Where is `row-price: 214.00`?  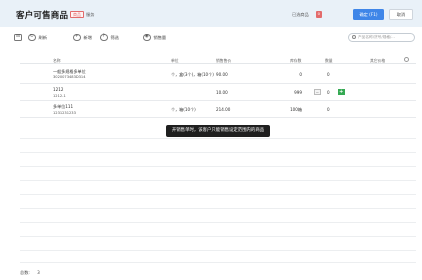 row-price: 214.00 is located at coordinates (223, 109).